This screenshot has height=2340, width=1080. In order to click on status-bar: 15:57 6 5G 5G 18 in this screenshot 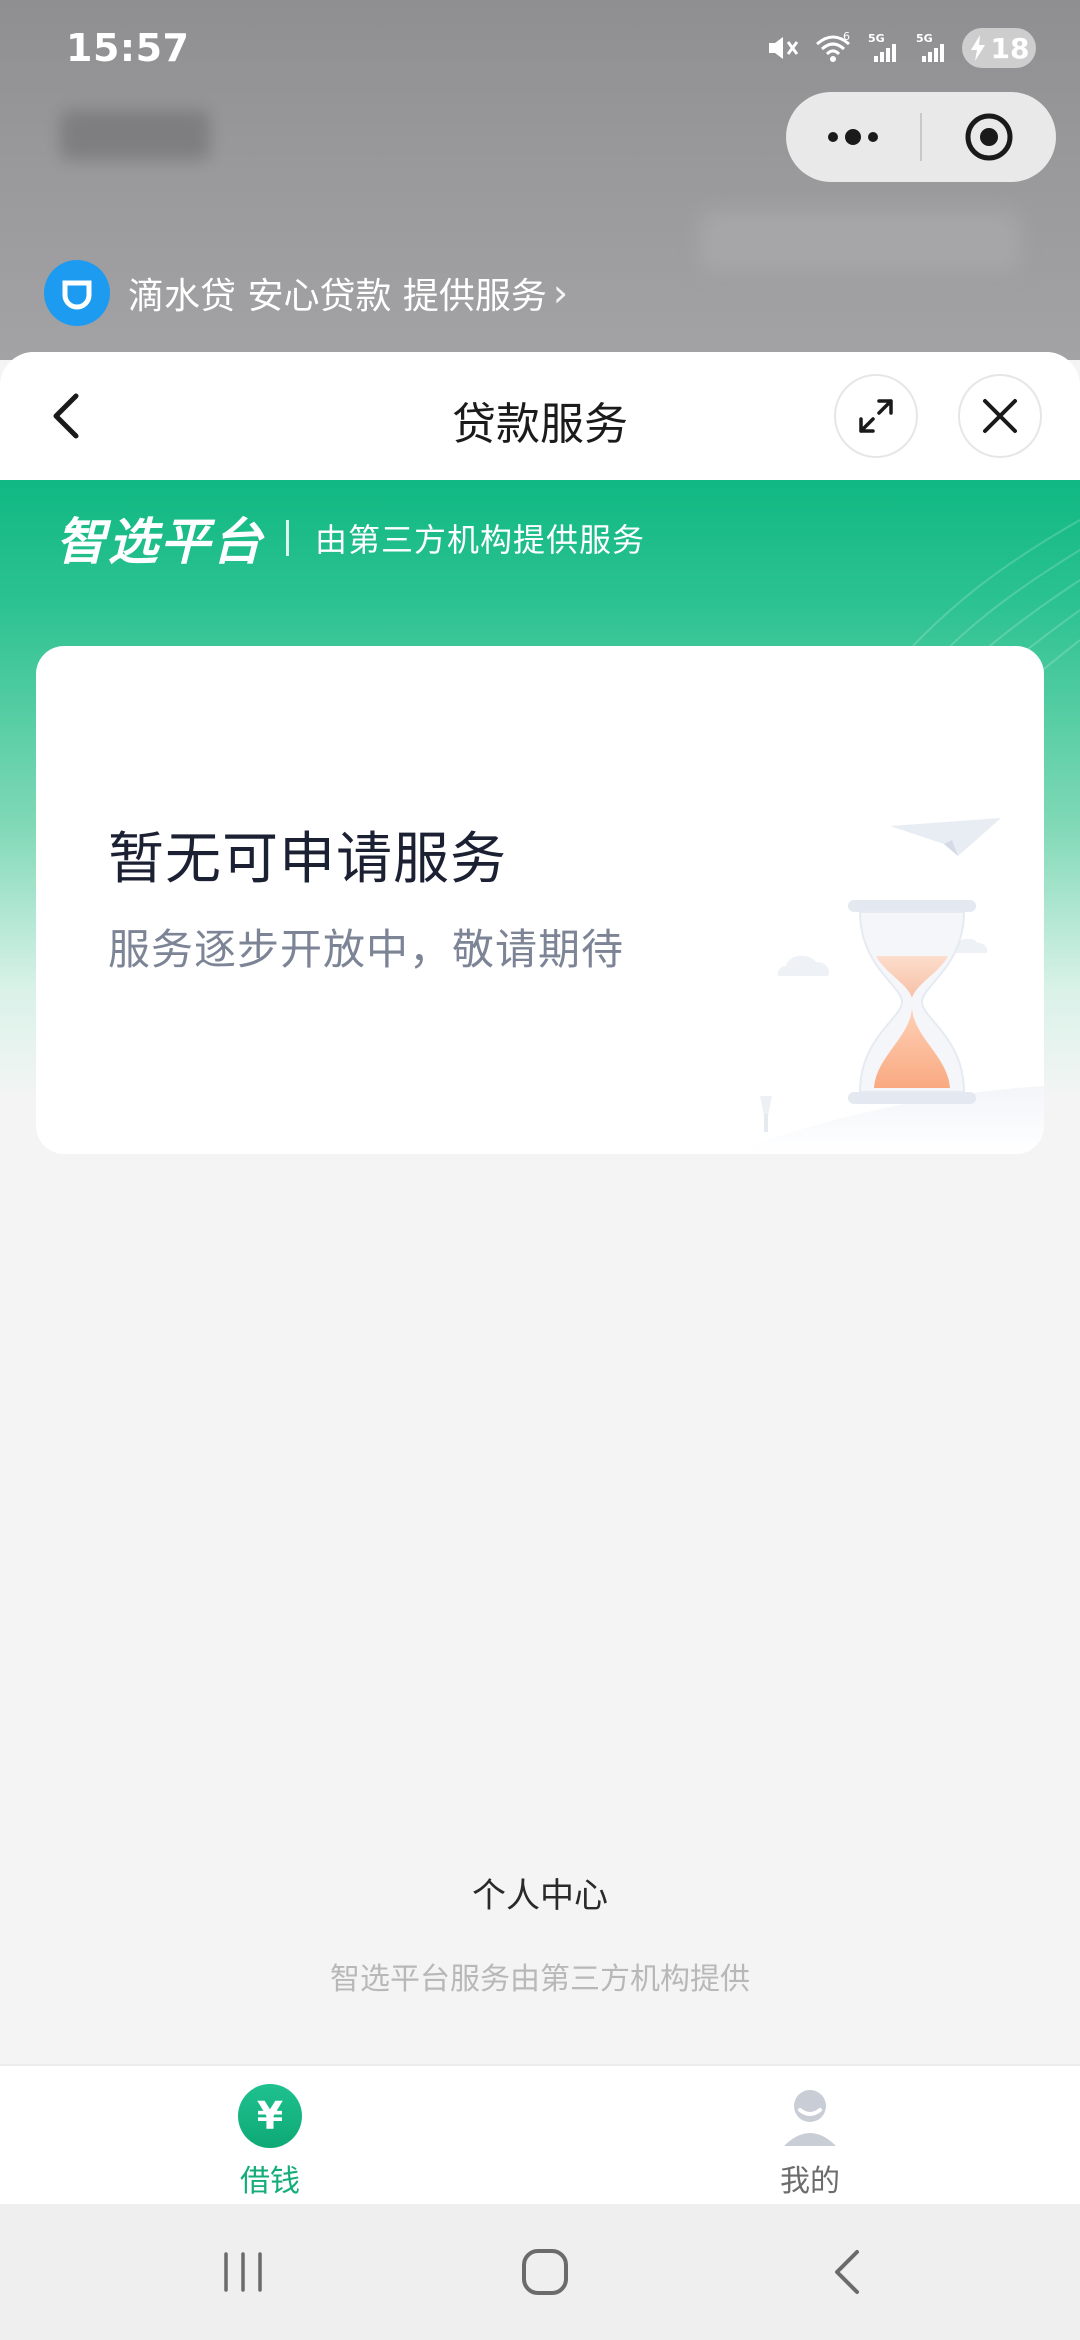, I will do `click(540, 45)`.